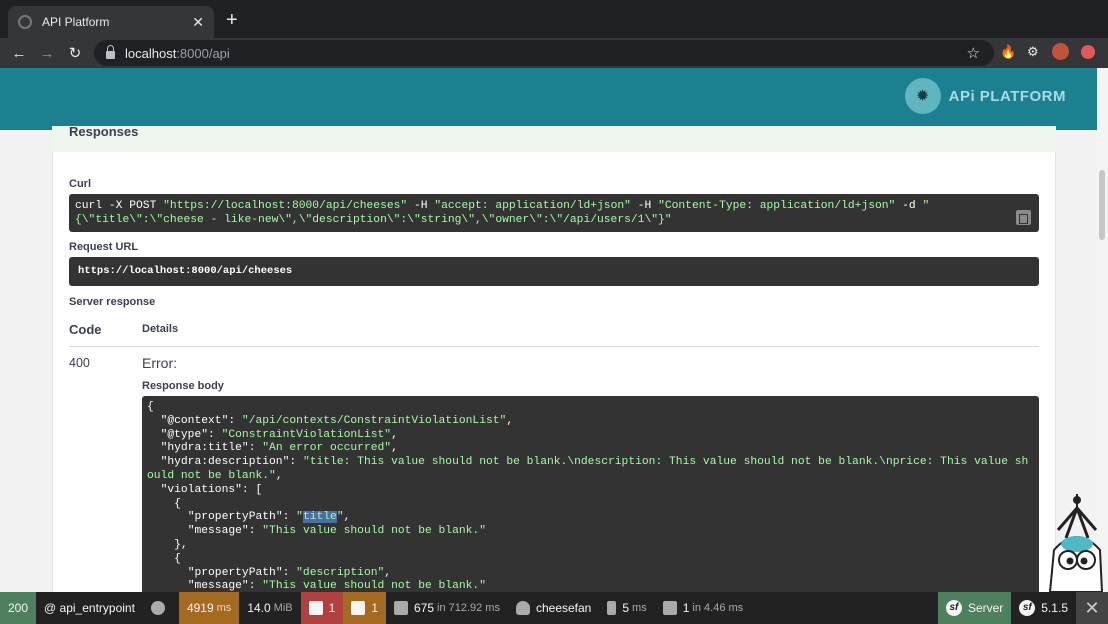  I want to click on curl-url: "https://localhost:8000/api/cheeses", so click(285, 206).